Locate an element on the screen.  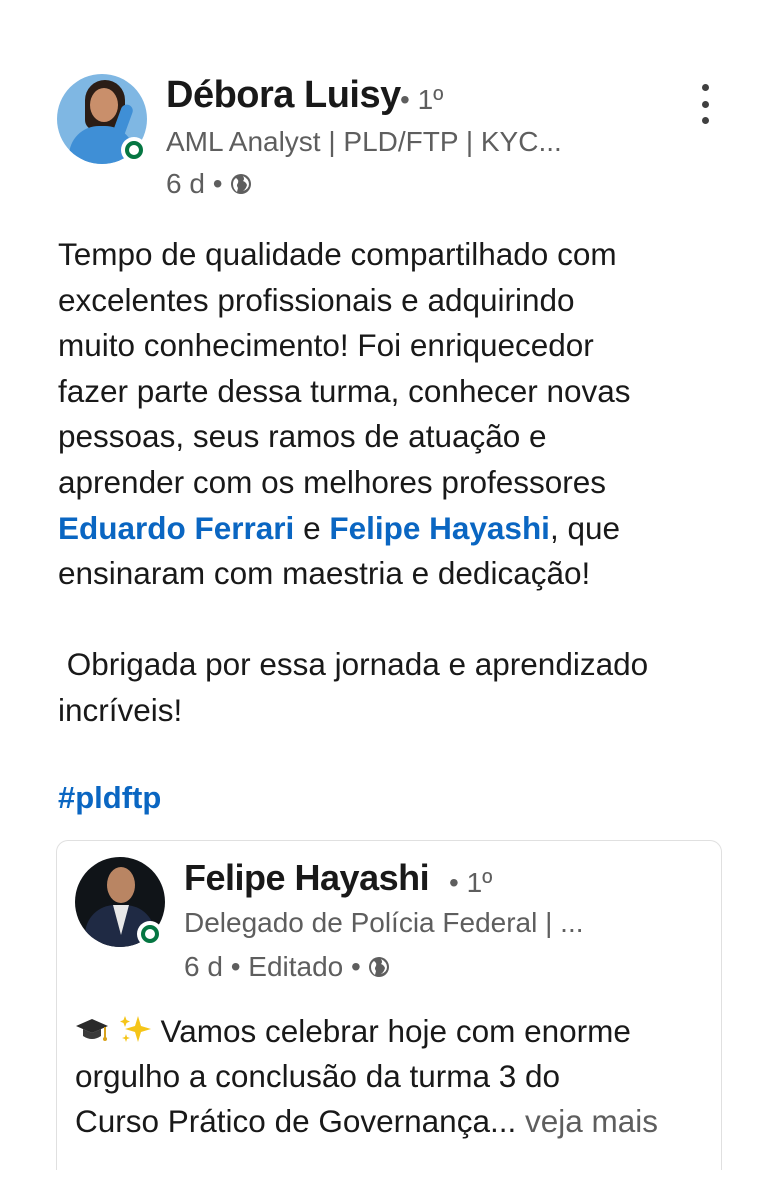
post-body-line: aprender com os melhores professores is located at coordinates (332, 481).